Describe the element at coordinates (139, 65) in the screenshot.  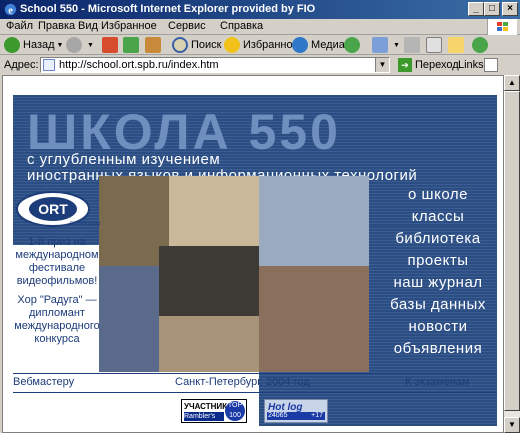
I see `address-url: http://school.ort.spb.ru/index.htm` at that location.